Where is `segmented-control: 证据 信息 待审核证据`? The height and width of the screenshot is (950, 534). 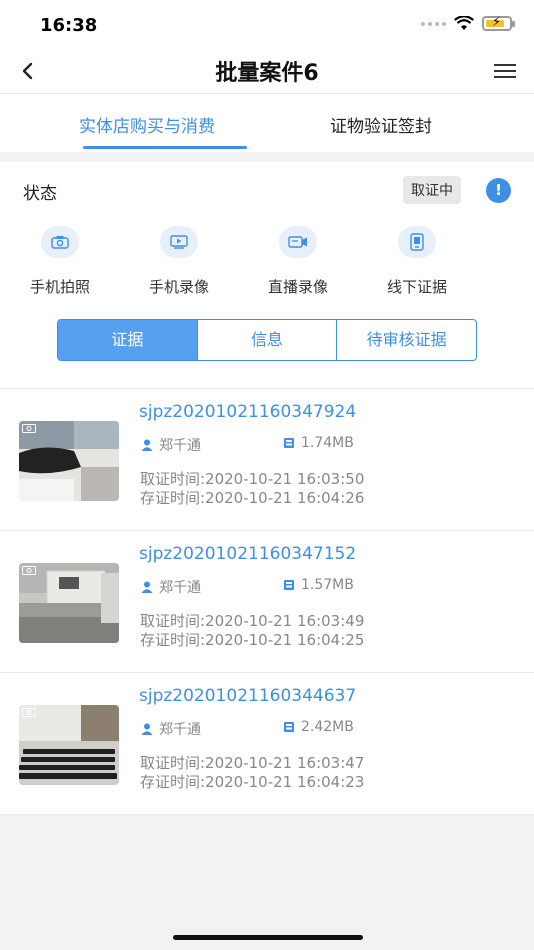
segmented-control: 证据 信息 待审核证据 is located at coordinates (267, 340).